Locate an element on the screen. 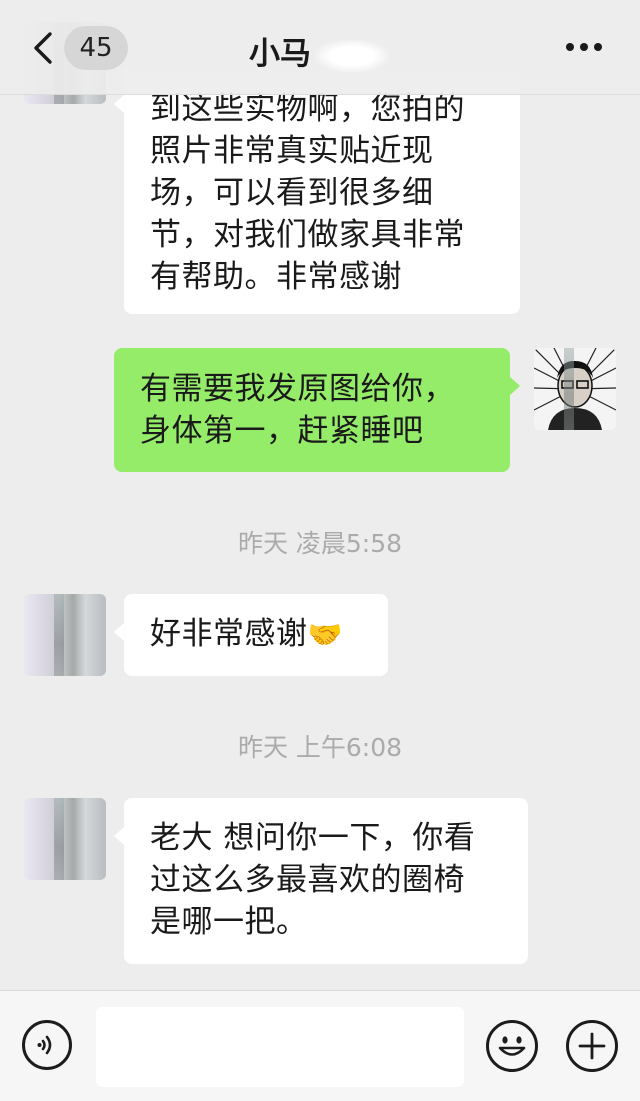  chat-title: 小马 is located at coordinates (320, 50).